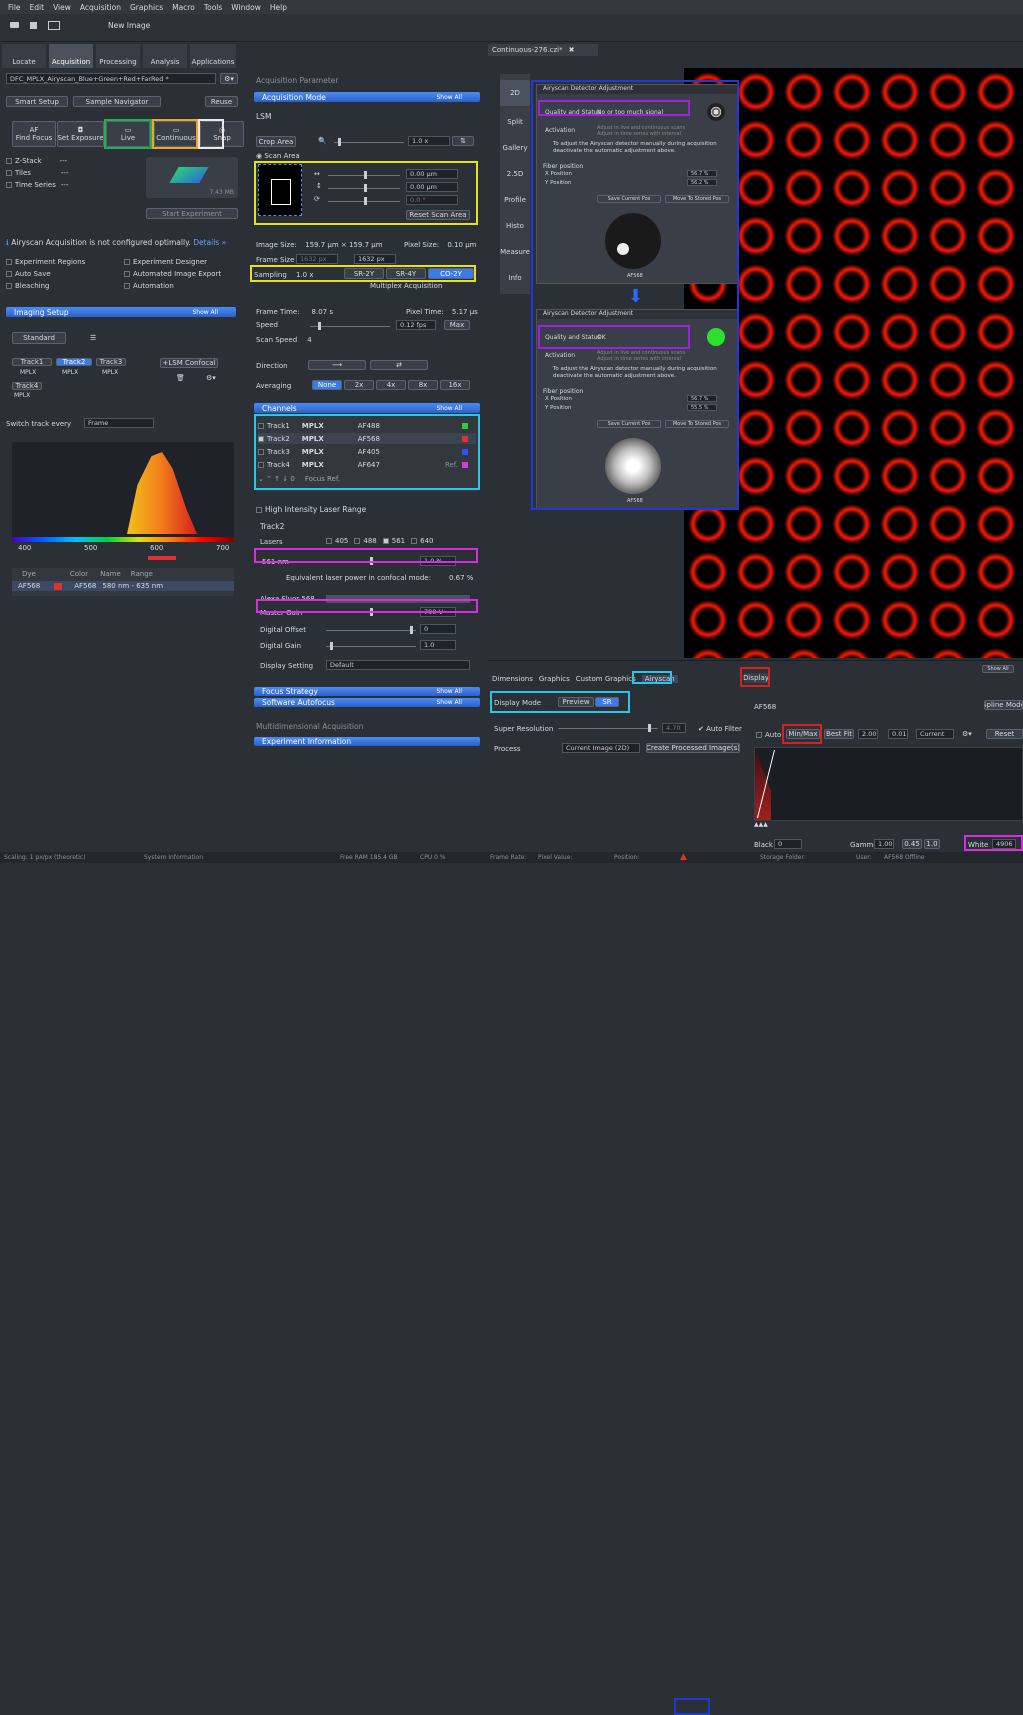  I want to click on menu-acquisition: Acquisition, so click(100, 7).